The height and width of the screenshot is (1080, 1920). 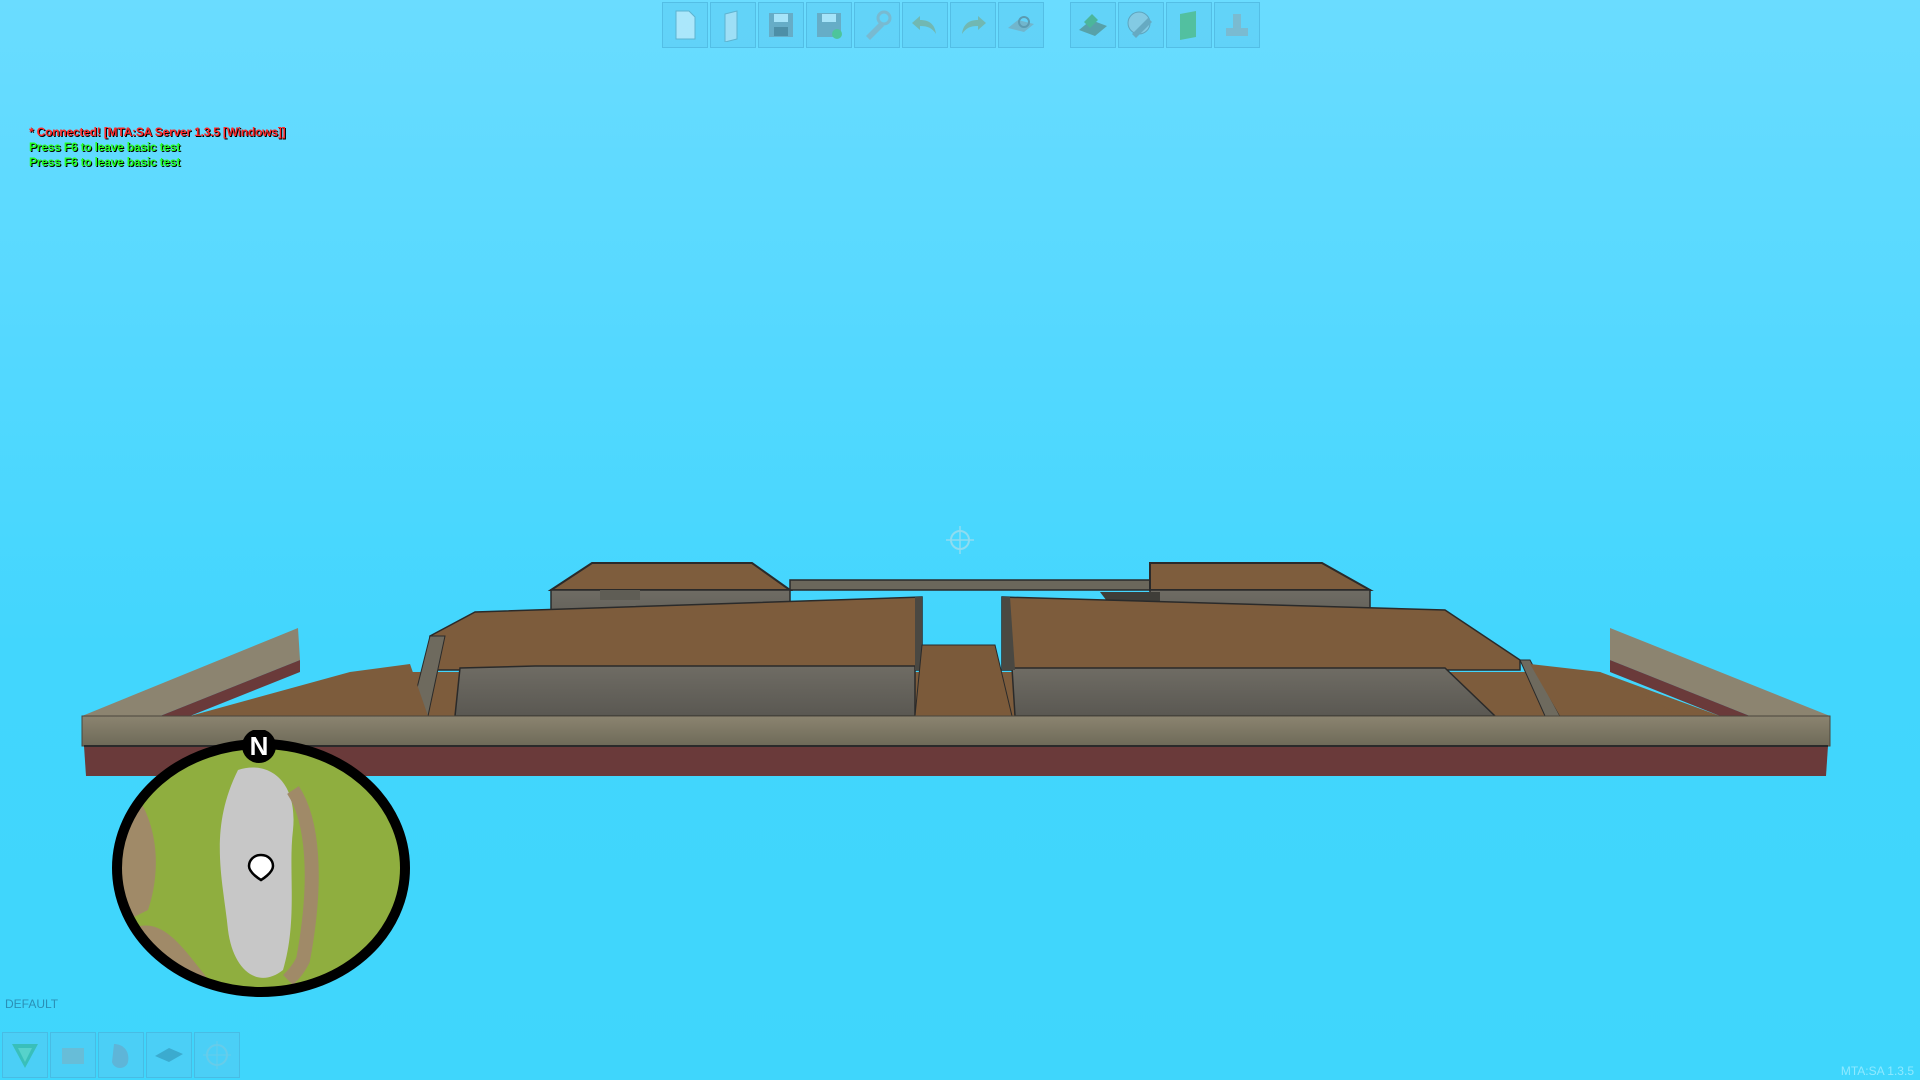 I want to click on markers-button, so click(x=169, y=1055).